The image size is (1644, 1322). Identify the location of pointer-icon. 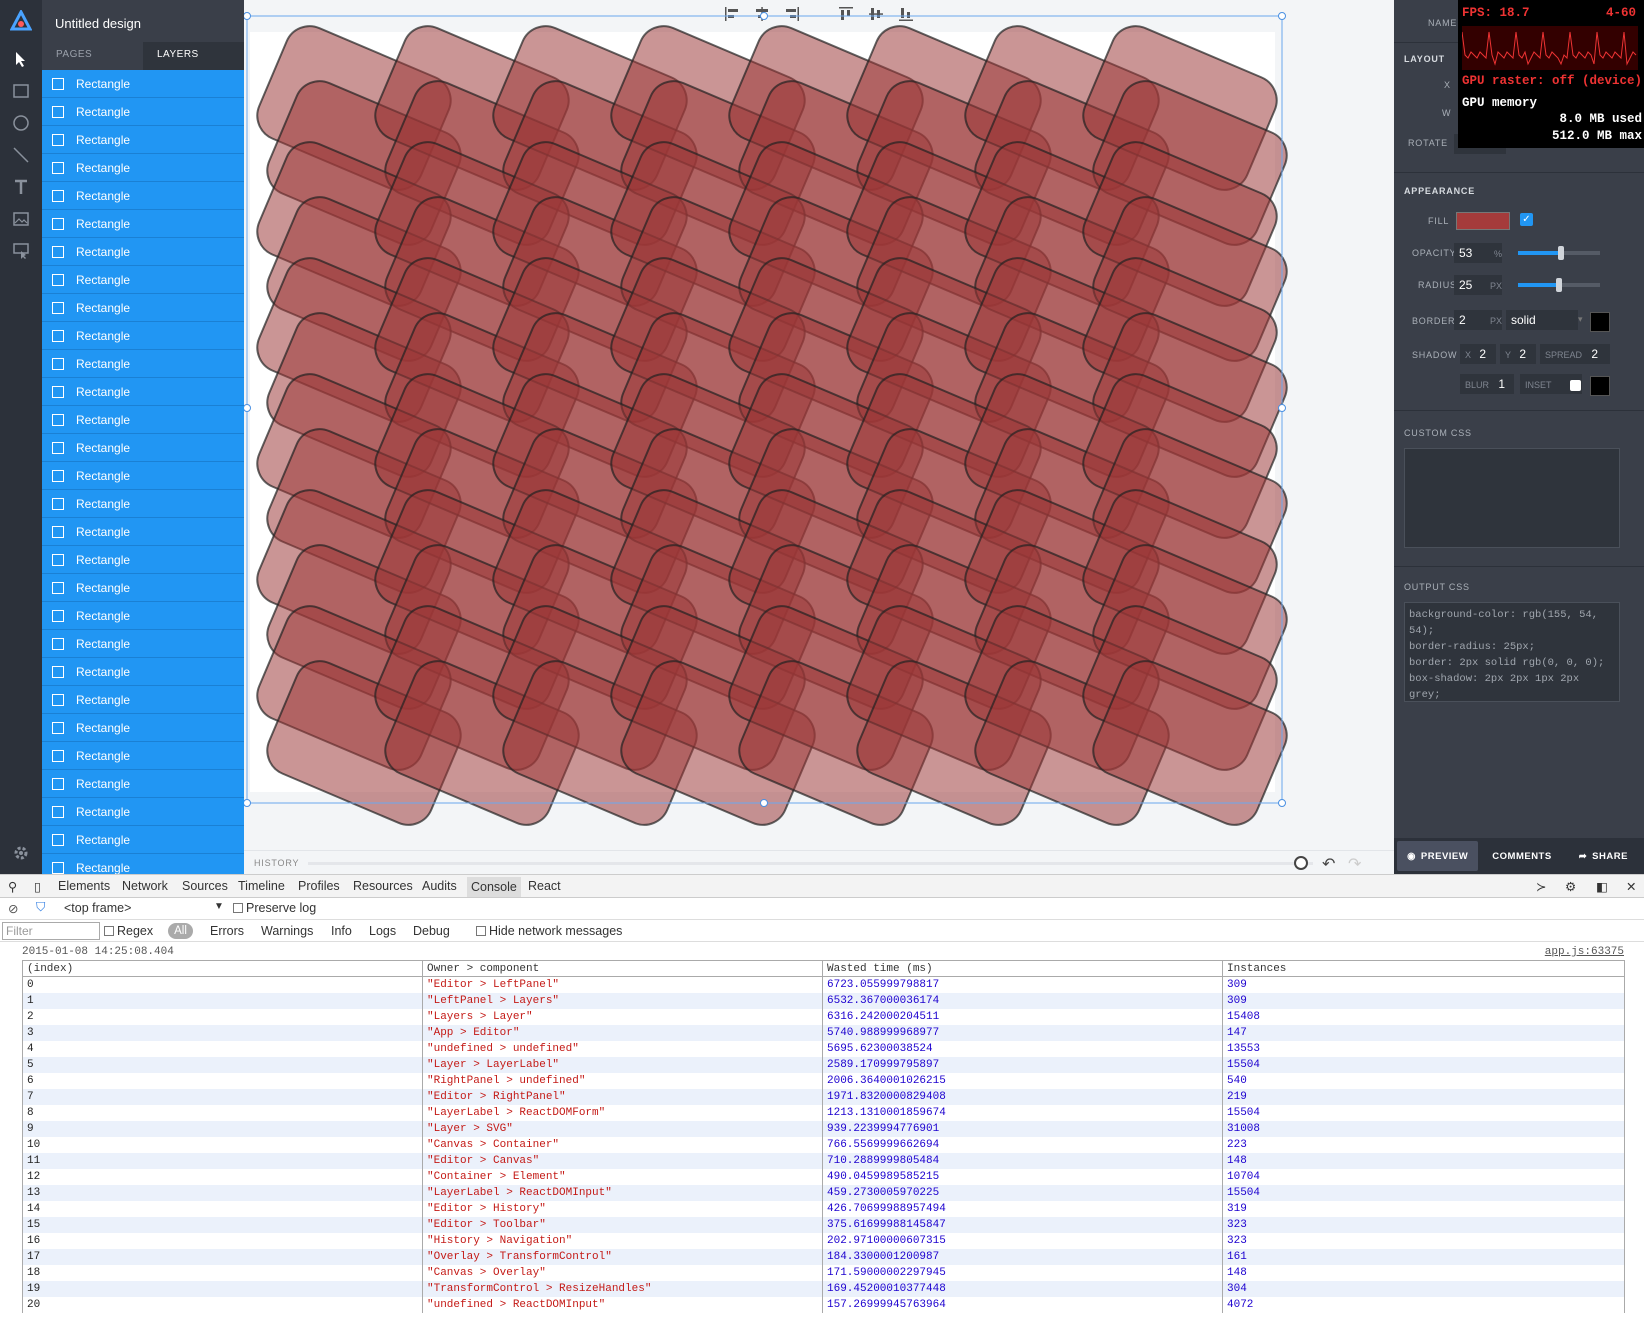
(21, 59).